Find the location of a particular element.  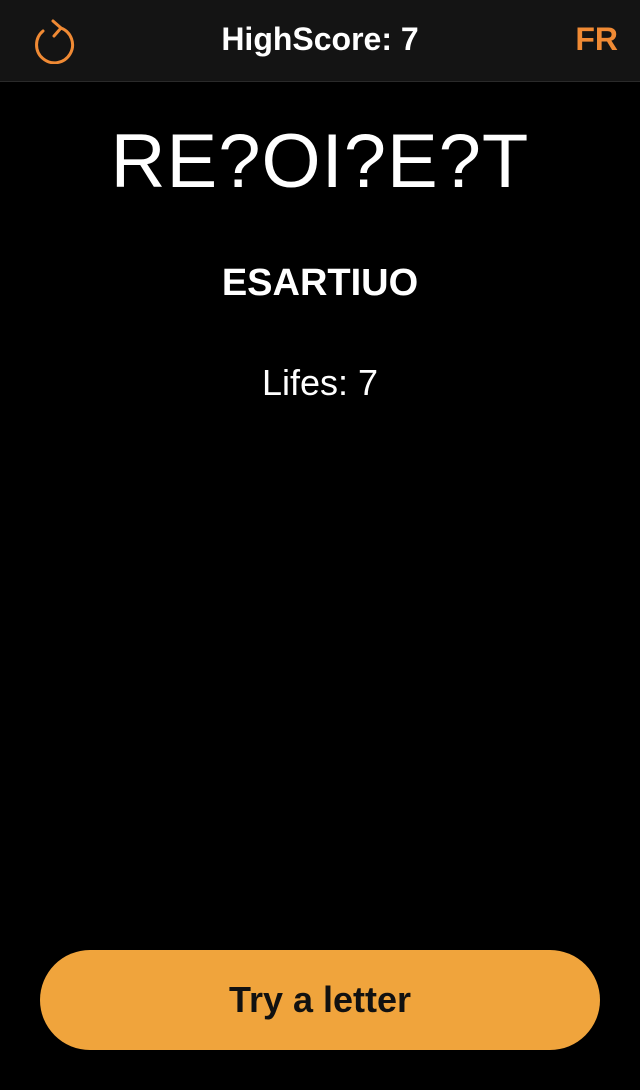

language-button: FR is located at coordinates (596, 39).